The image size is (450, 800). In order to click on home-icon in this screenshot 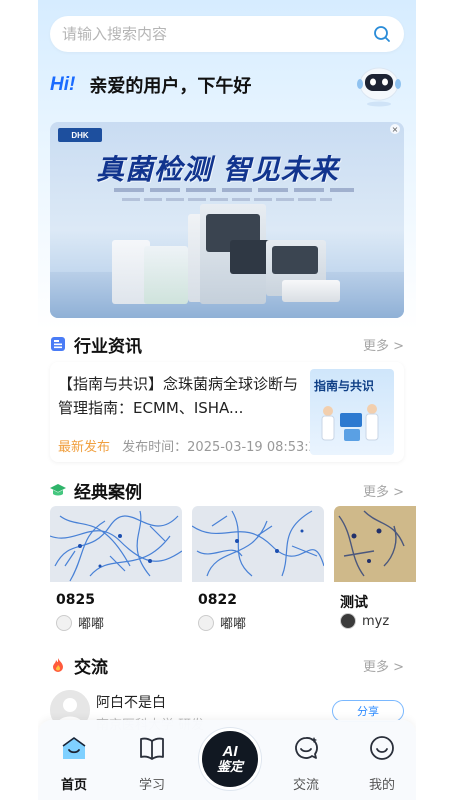, I will do `click(74, 748)`.